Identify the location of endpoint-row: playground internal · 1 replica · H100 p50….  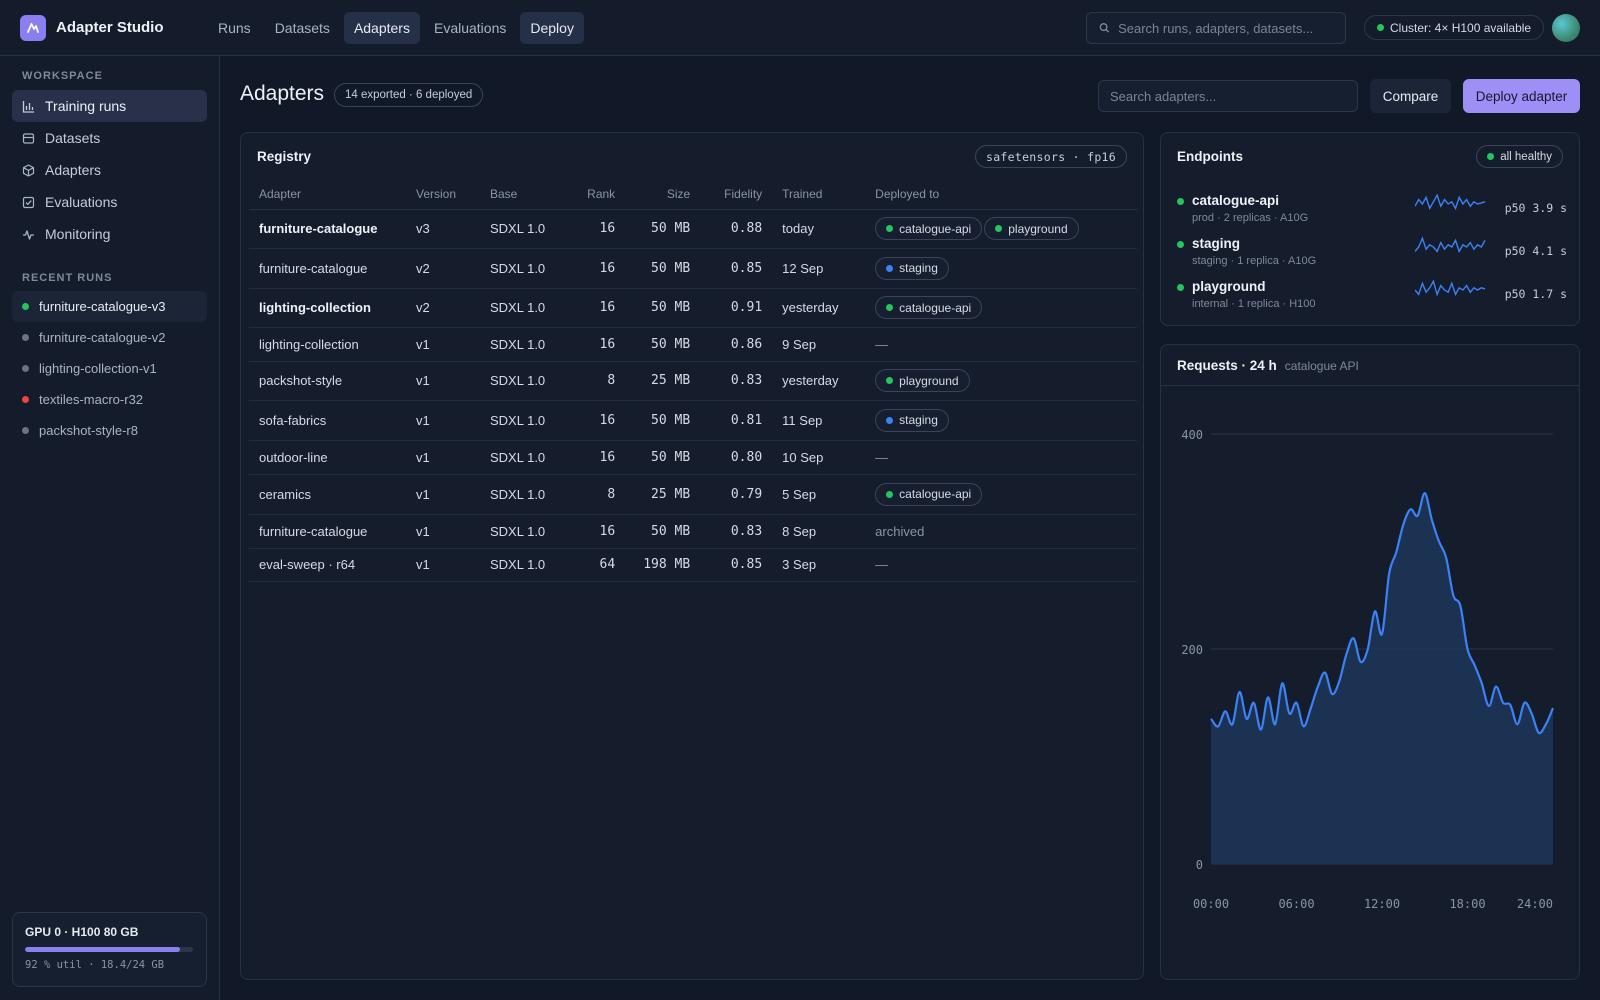
(1372, 299).